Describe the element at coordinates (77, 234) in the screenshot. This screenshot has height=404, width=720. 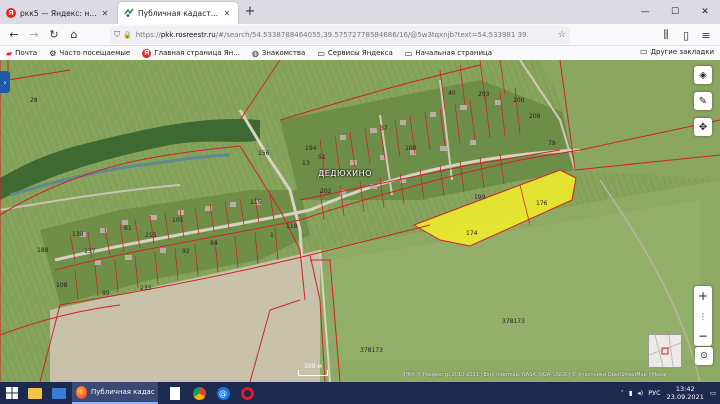
I see `parcel-number-label: 138` at that location.